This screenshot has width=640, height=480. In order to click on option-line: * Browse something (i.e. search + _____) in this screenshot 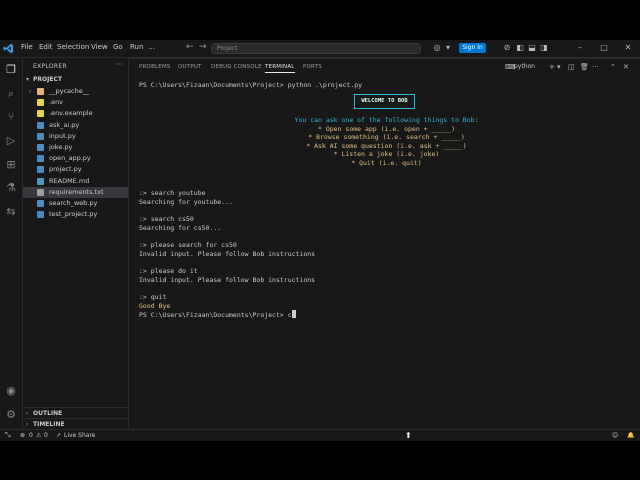, I will do `click(386, 137)`.